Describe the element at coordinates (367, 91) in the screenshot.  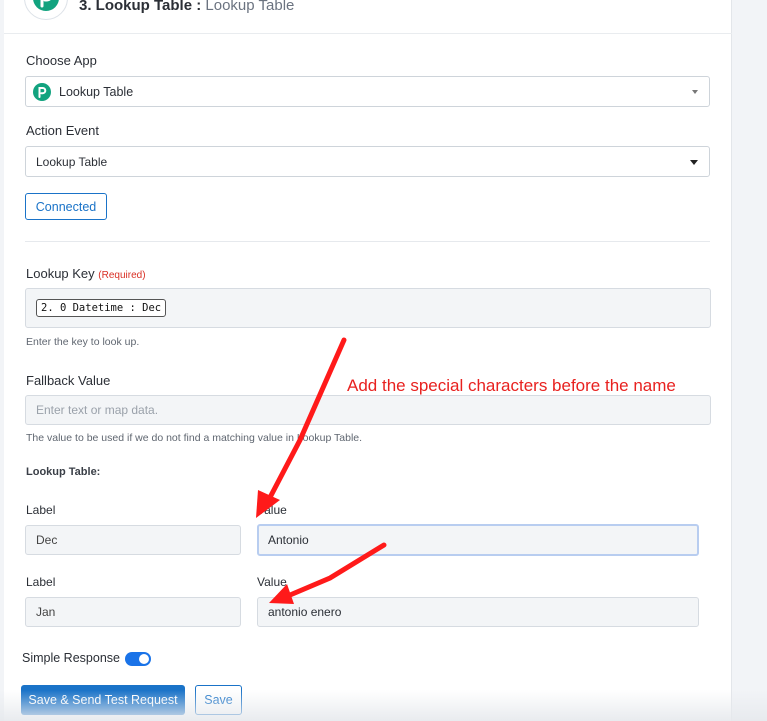
I see `choose-app-select: Lookup Table` at that location.